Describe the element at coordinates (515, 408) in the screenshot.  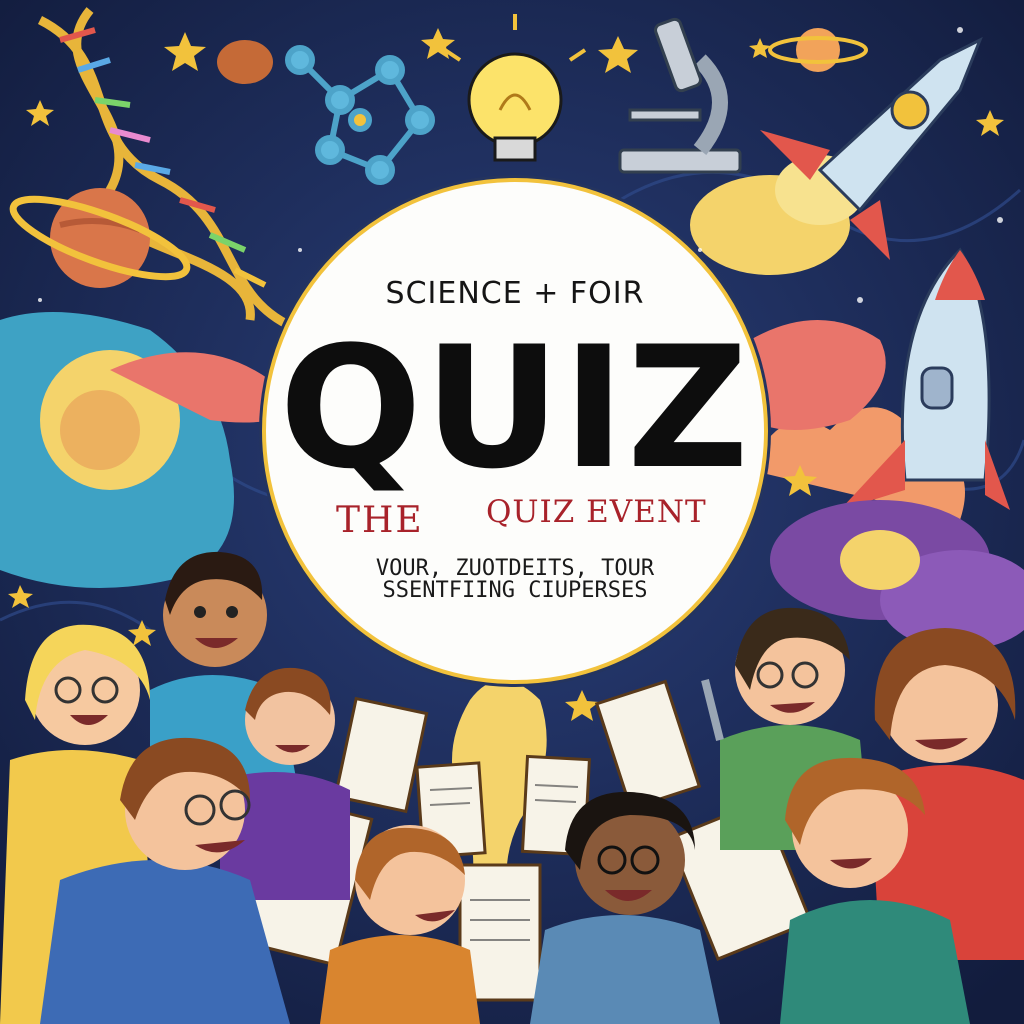
I see `poster-title: QUIZ` at that location.